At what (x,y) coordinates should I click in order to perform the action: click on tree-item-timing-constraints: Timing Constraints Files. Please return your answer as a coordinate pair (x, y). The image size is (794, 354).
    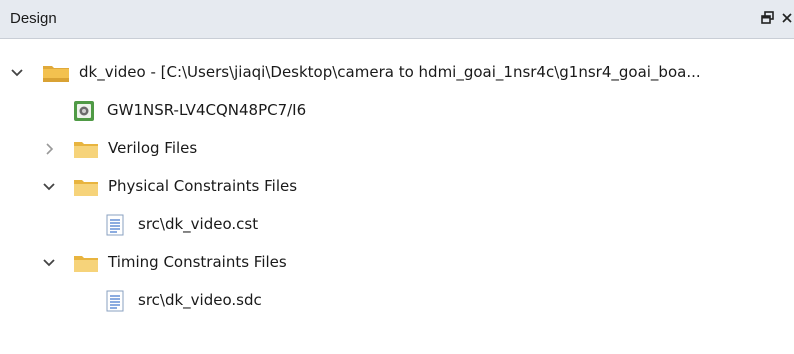
    Looking at the image, I should click on (397, 263).